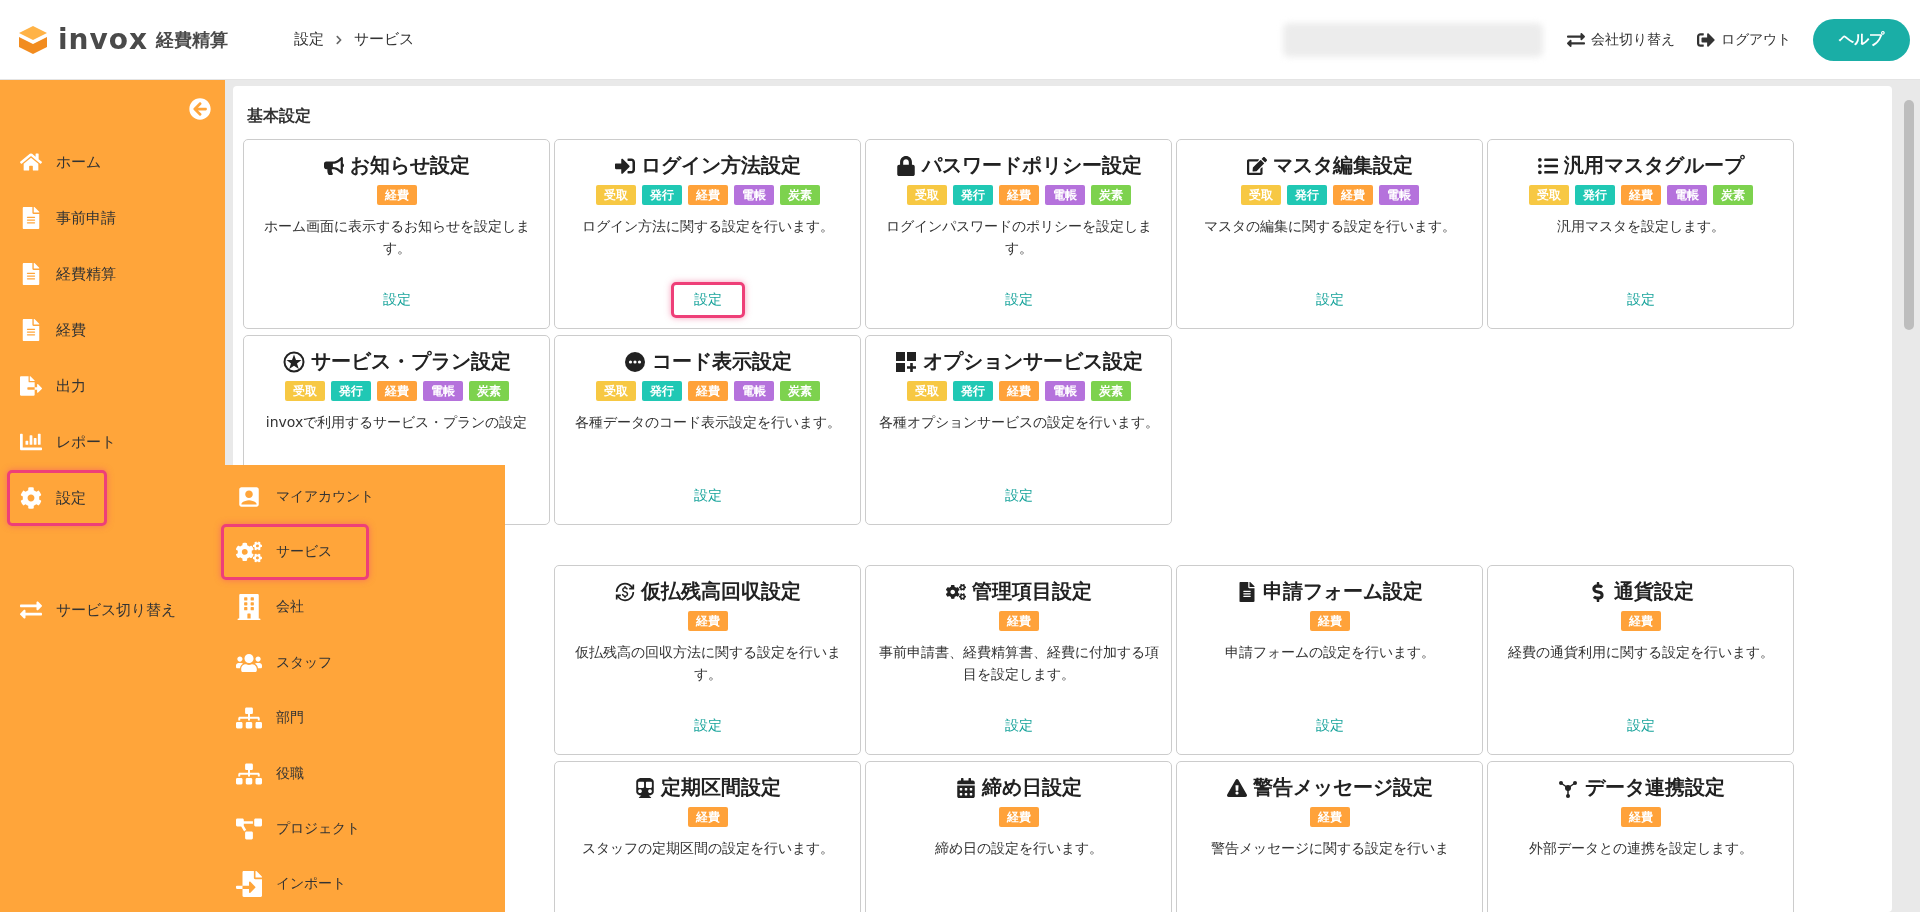 Image resolution: width=1920 pixels, height=912 pixels. Describe the element at coordinates (309, 39) in the screenshot. I see `breadcrumb-item: 設定` at that location.